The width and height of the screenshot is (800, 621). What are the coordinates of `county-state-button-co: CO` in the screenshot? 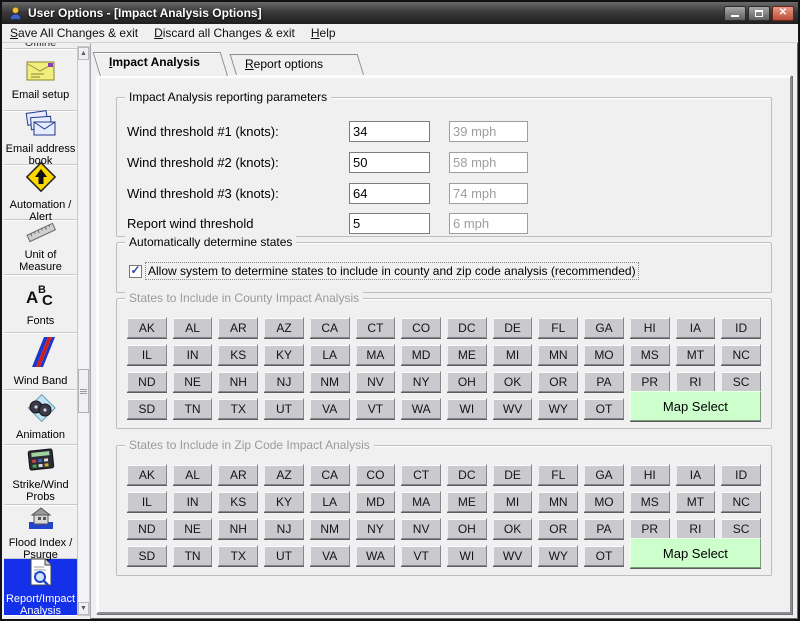 It's located at (421, 327).